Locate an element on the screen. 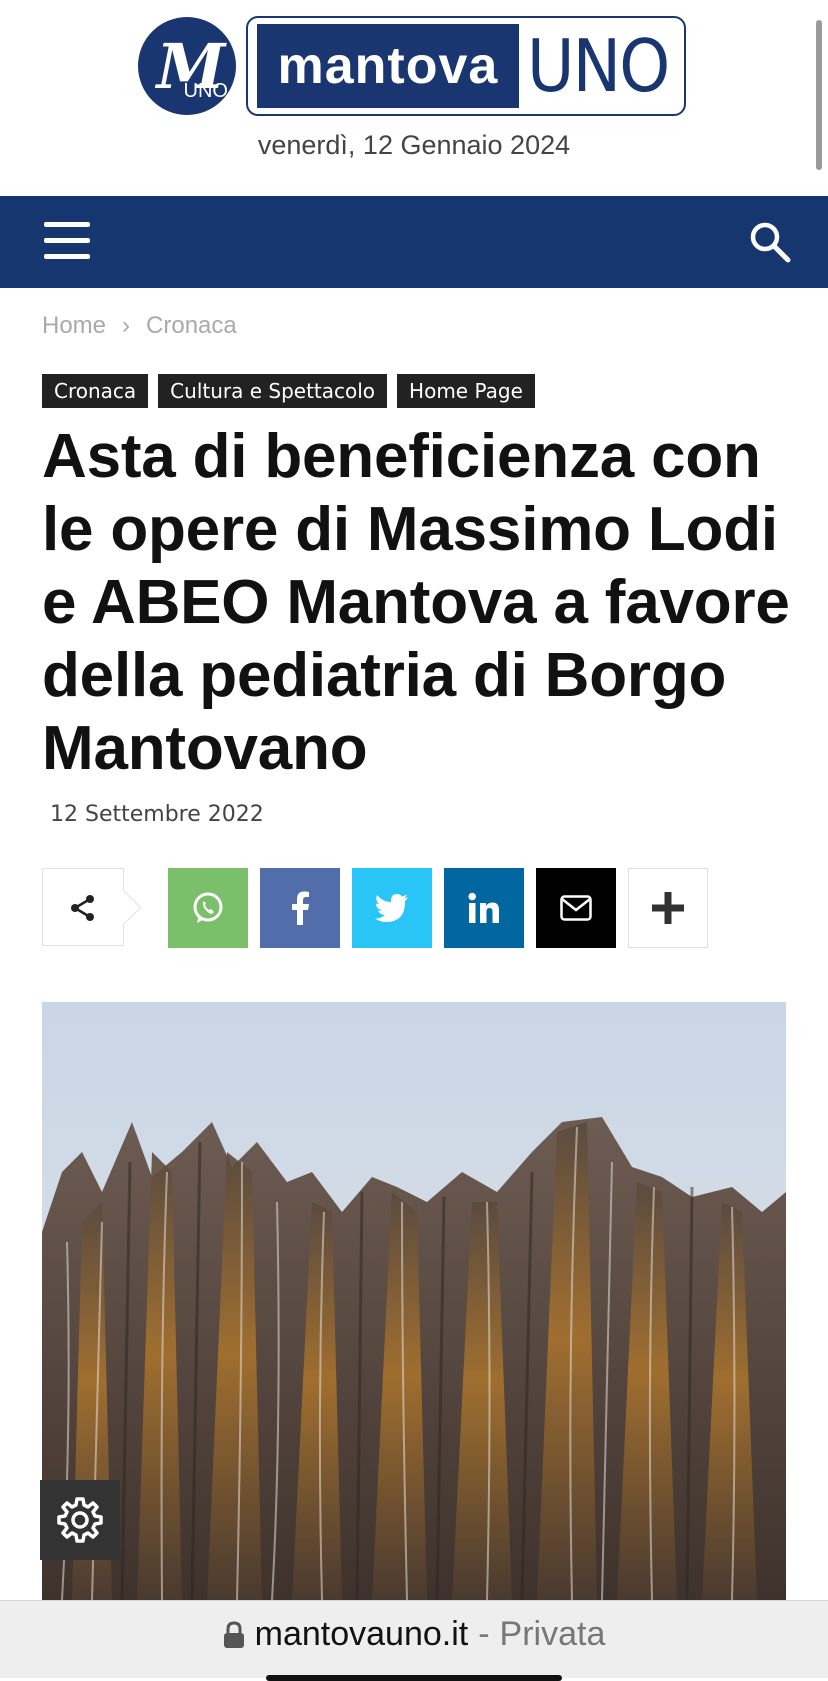 This screenshot has width=828, height=1681. share-button is located at coordinates (83, 907).